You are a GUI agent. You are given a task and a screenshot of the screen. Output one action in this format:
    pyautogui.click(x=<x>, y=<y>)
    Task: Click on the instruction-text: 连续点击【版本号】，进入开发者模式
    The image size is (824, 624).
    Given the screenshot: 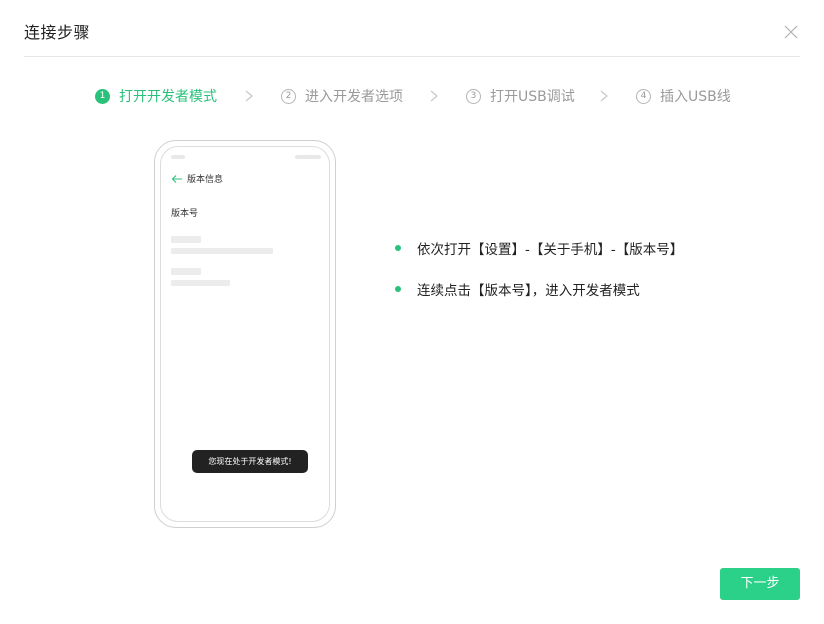 What is the action you would take?
    pyautogui.click(x=528, y=291)
    